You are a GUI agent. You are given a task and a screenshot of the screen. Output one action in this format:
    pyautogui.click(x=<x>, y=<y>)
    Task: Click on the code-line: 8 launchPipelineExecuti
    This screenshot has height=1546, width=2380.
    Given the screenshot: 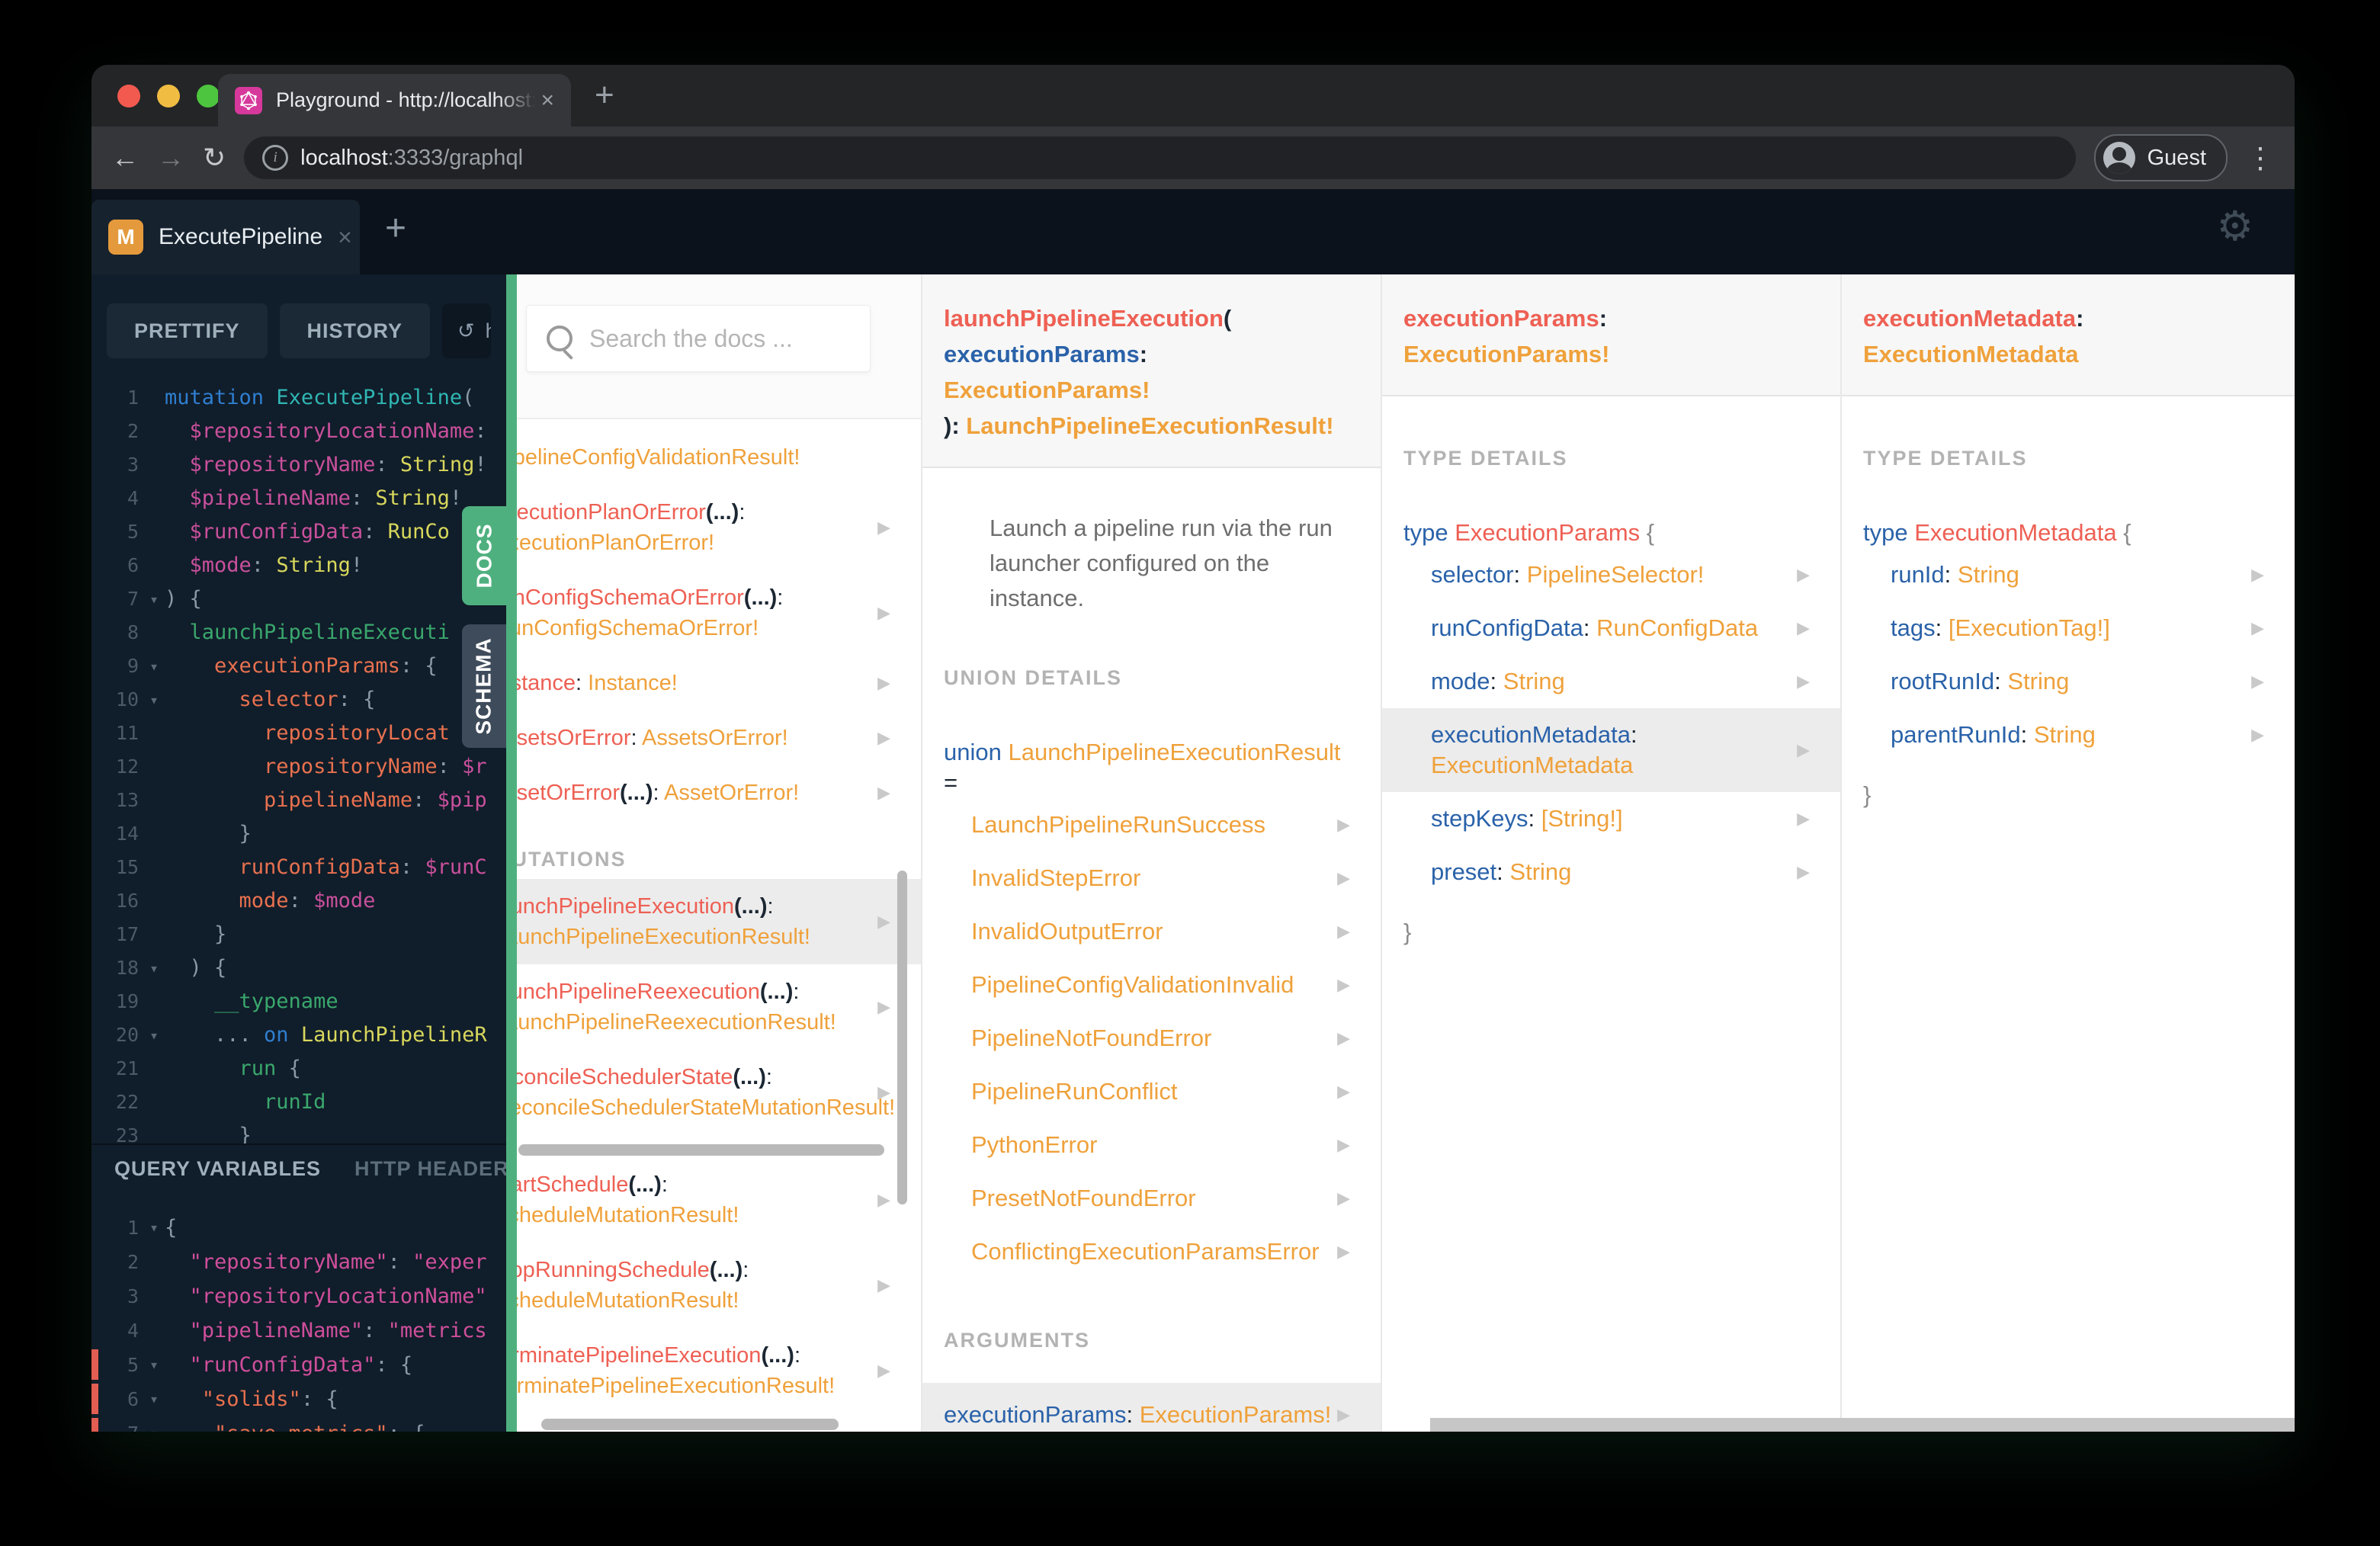 What is the action you would take?
    pyautogui.click(x=298, y=633)
    